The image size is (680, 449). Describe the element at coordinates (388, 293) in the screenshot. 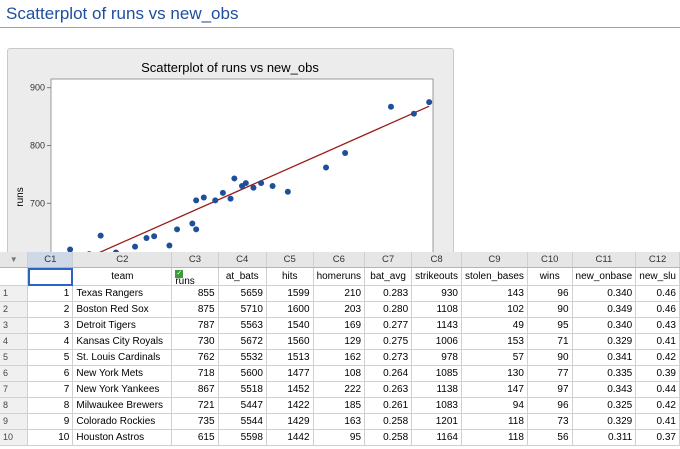

I see `table-cell: 0.283` at that location.